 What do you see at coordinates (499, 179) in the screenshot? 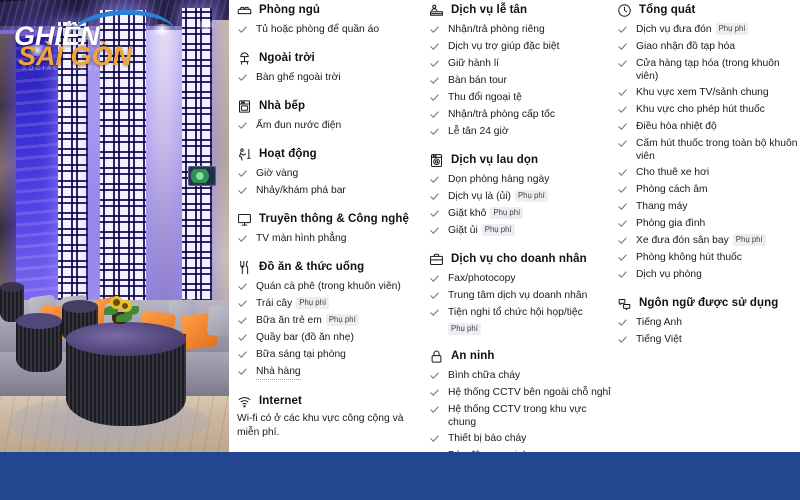
I see `amenity-item-label: Dọn phòng hàng ngày` at bounding box center [499, 179].